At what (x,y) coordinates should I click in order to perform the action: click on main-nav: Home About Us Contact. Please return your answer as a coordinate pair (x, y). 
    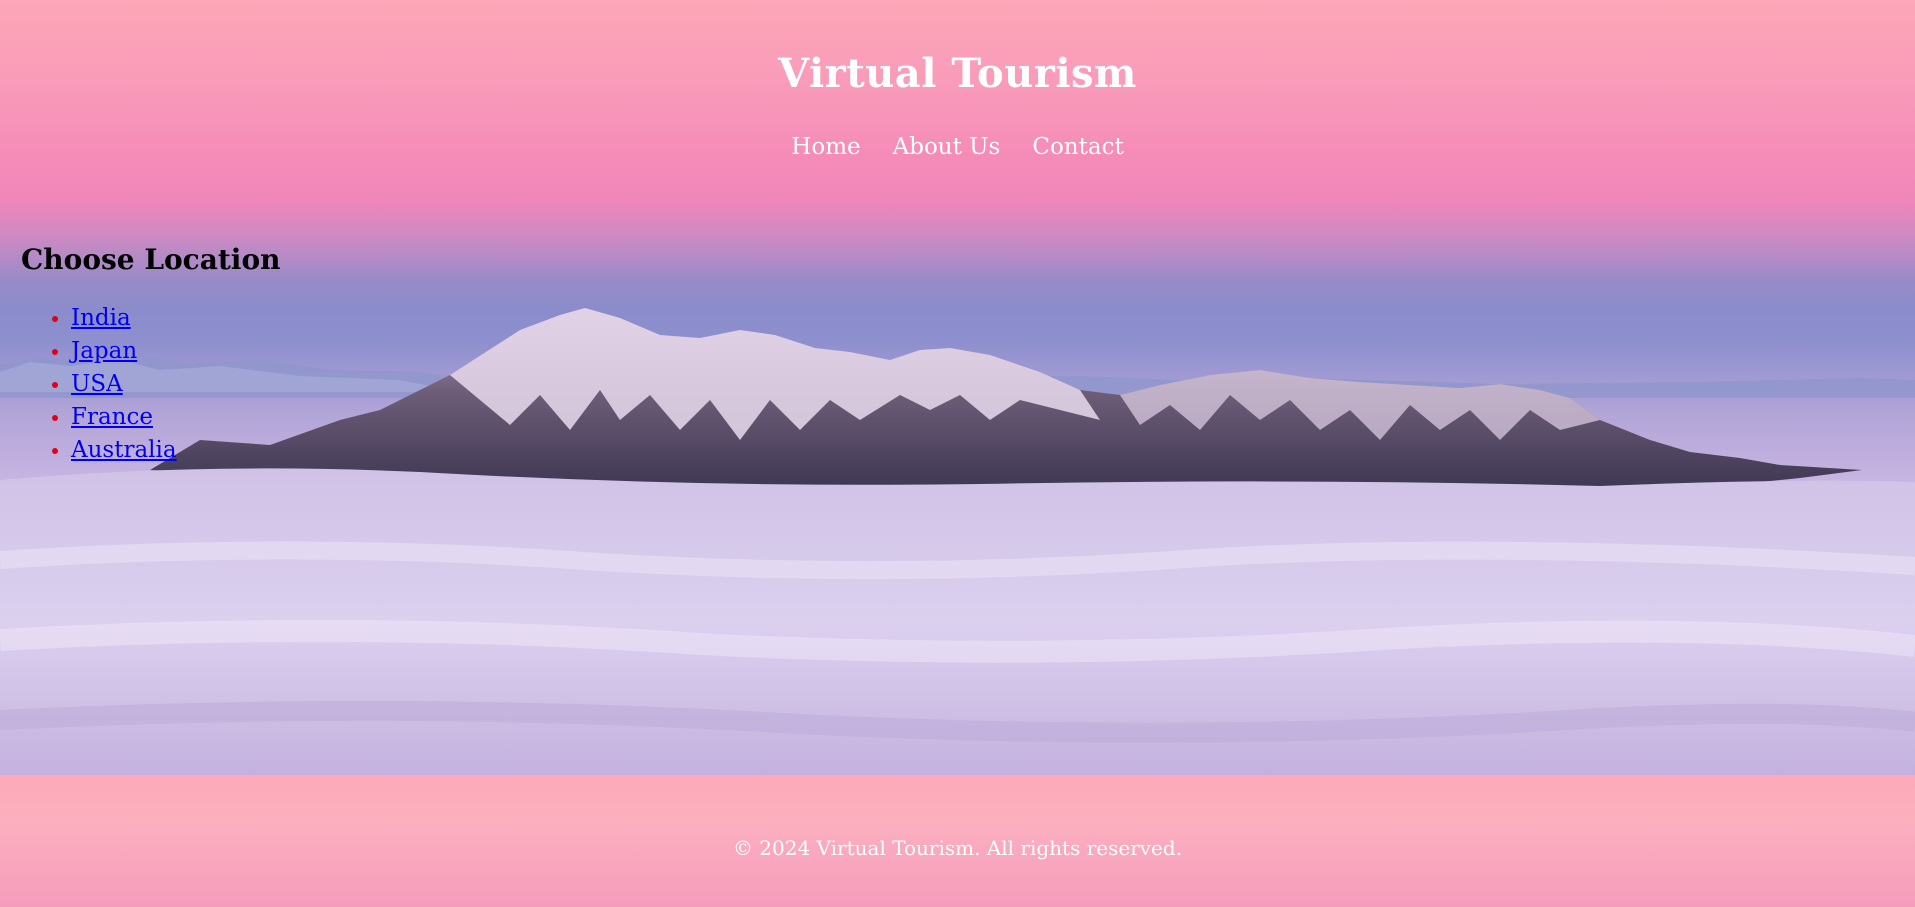
    Looking at the image, I should click on (957, 147).